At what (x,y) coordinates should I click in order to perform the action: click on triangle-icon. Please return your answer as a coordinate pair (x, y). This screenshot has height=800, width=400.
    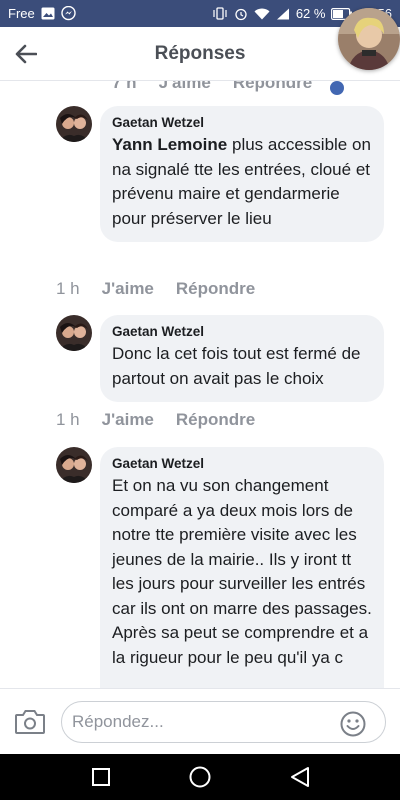
    Looking at the image, I should click on (300, 777).